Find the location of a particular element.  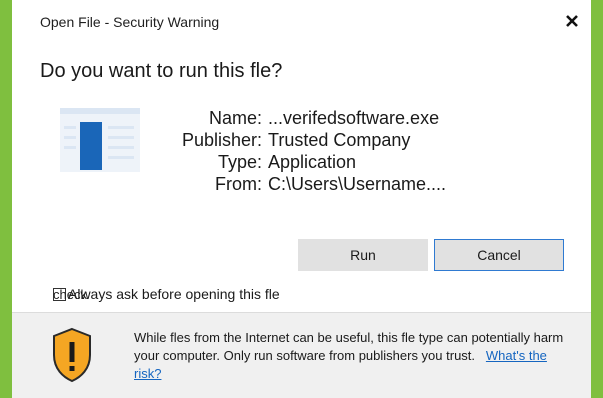

close-icon is located at coordinates (572, 21).